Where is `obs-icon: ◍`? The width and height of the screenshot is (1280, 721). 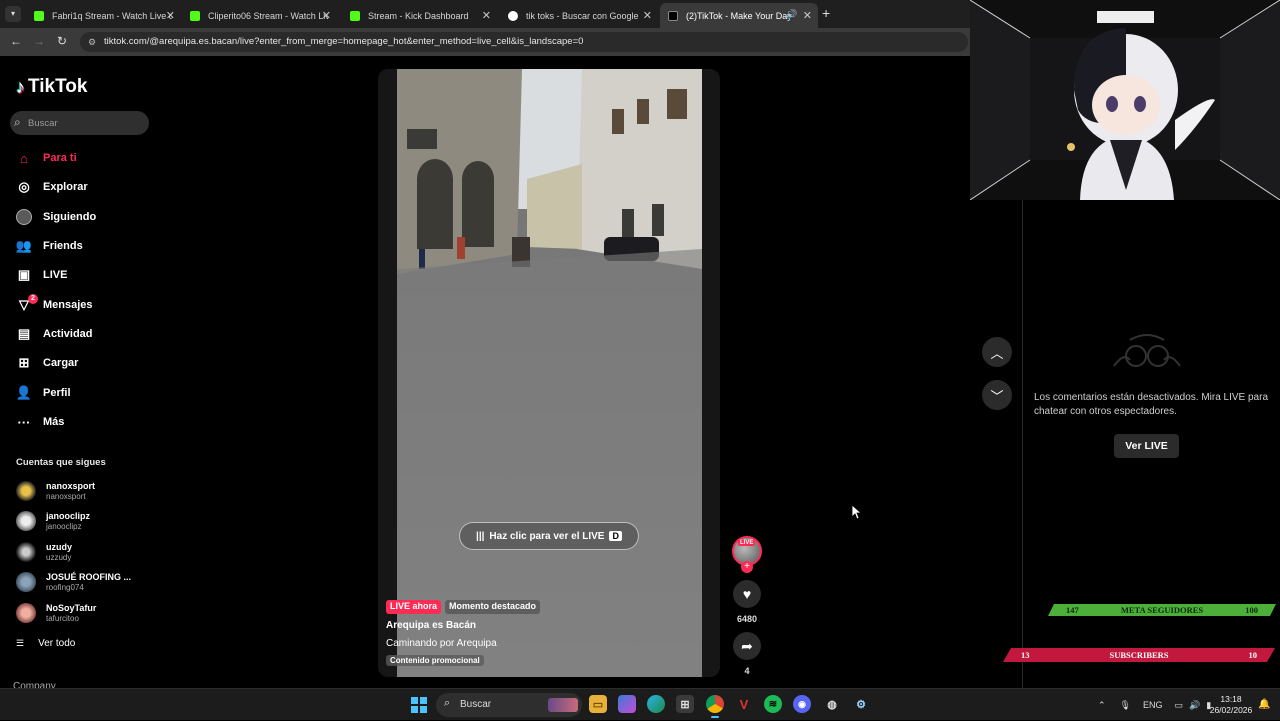
obs-icon: ◍ is located at coordinates (832, 704).